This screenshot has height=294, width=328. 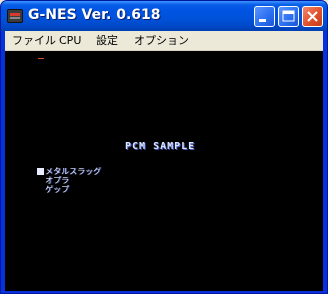 I want to click on menu-bar: ファイル CPU 設定 オプション, so click(x=164, y=41).